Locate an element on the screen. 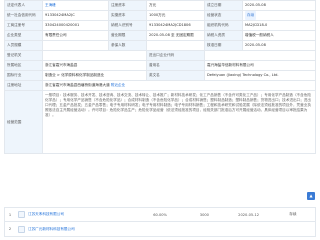 The height and width of the screenshot is (240, 320). info-row: 注册地址 浙江省嘉兴市海盐县西塘桥街道海港大道 附近企业 is located at coordinates (160, 85).